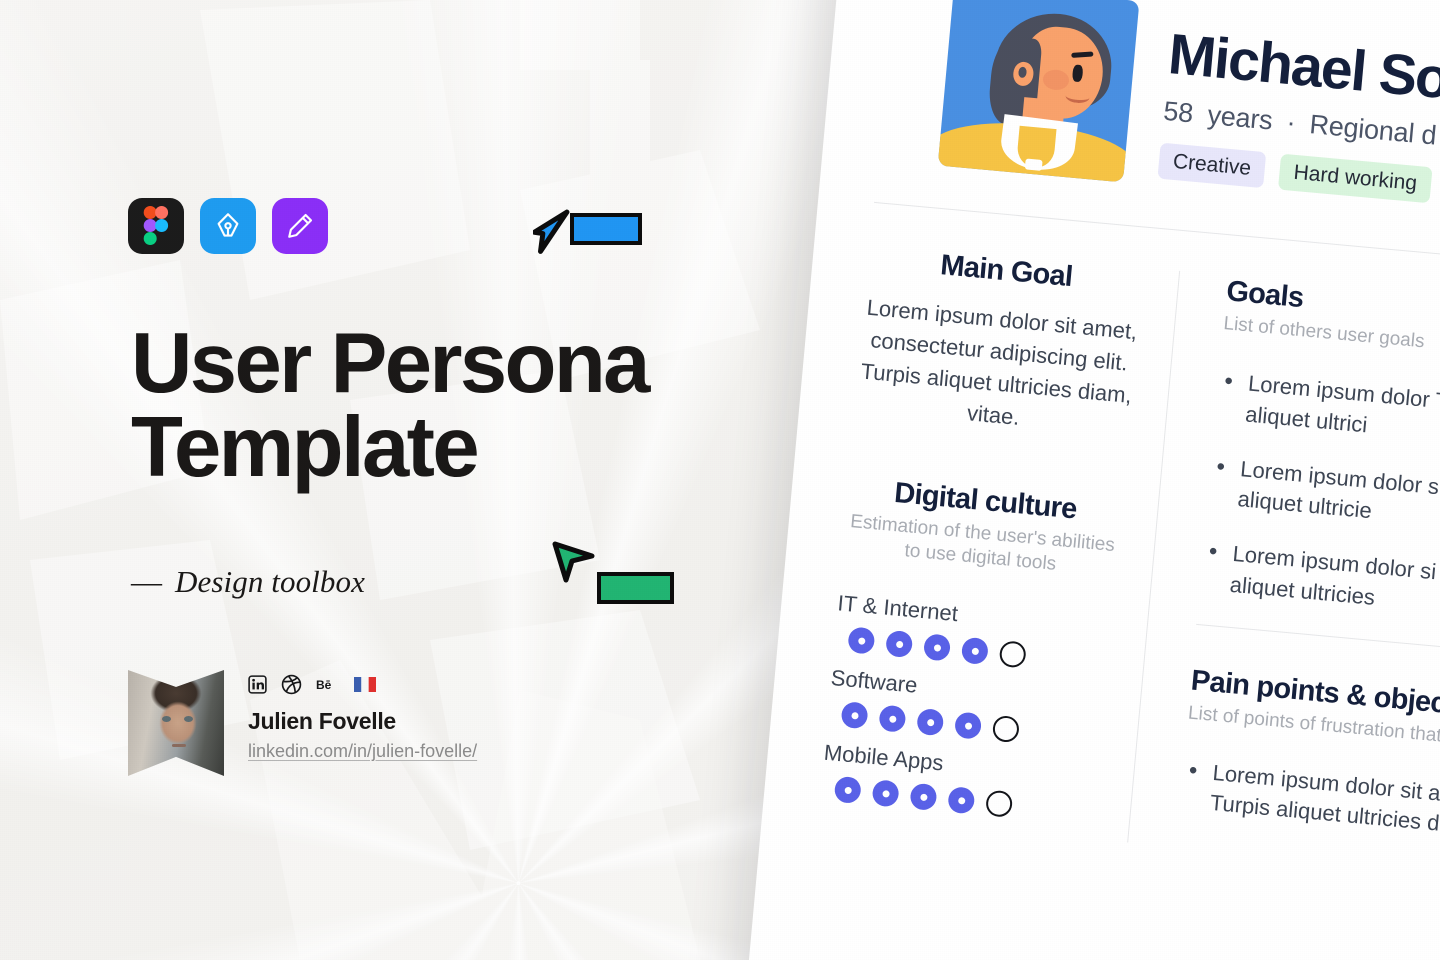 This screenshot has width=1440, height=960. Describe the element at coordinates (166, 719) in the screenshot. I see `avatar-eye-left` at that location.